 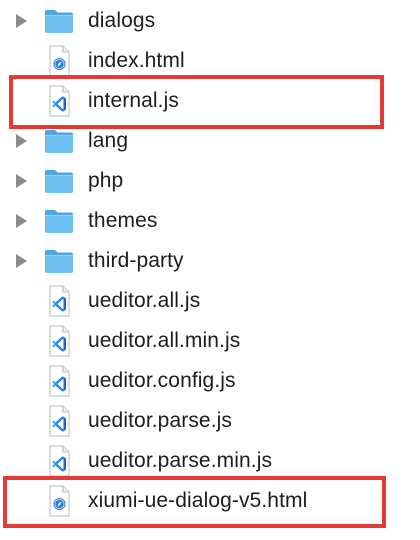 I want to click on file-name: xiumi-ue-dialog-v5.html, so click(x=198, y=500).